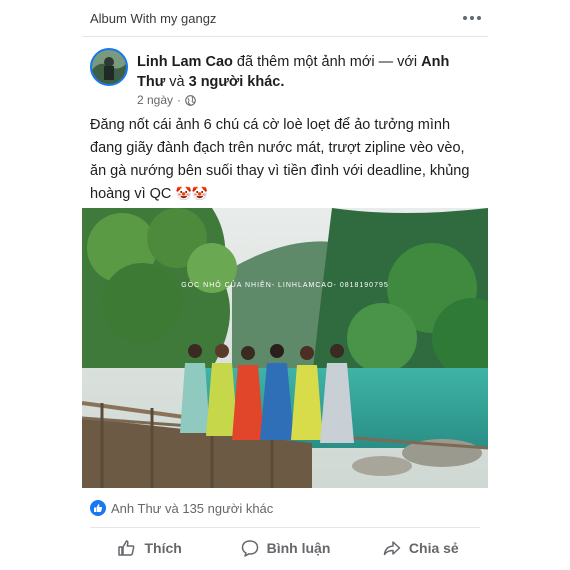  I want to click on post-time: 2 ngày, so click(155, 100).